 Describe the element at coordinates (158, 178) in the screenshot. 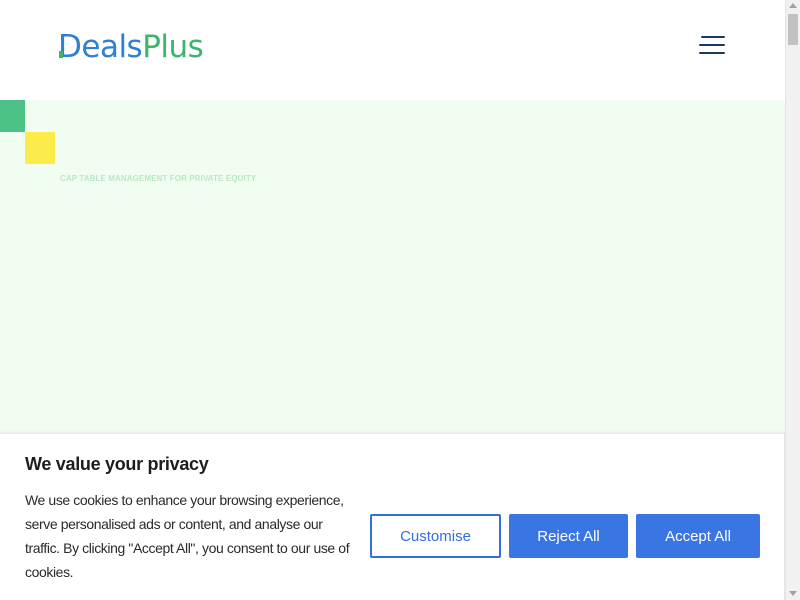

I see `hero-eyebrow: CAP TABLE MANAGEMENT FOR PRIVATE EQUITY` at that location.